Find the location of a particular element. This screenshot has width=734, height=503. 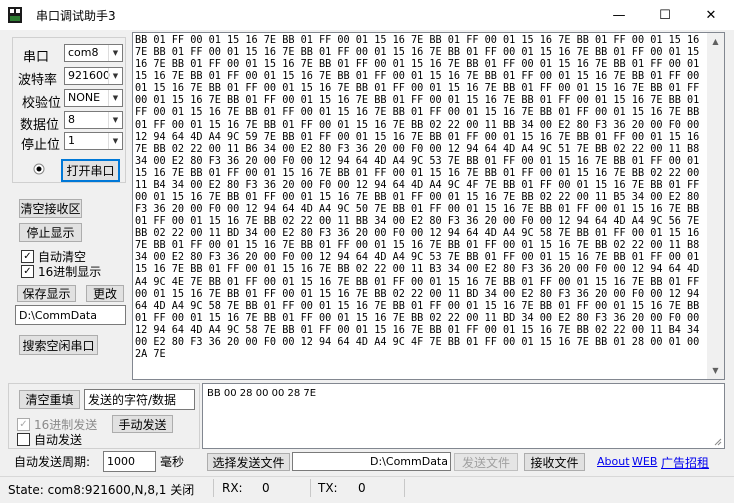

file-path-field: D:\CommData is located at coordinates (371, 461).